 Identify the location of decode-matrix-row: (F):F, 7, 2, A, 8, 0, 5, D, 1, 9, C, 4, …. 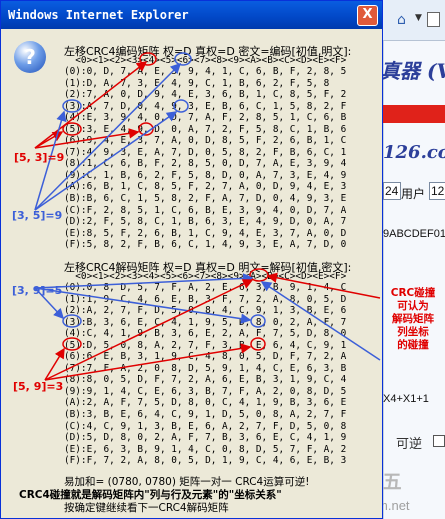
(205, 461).